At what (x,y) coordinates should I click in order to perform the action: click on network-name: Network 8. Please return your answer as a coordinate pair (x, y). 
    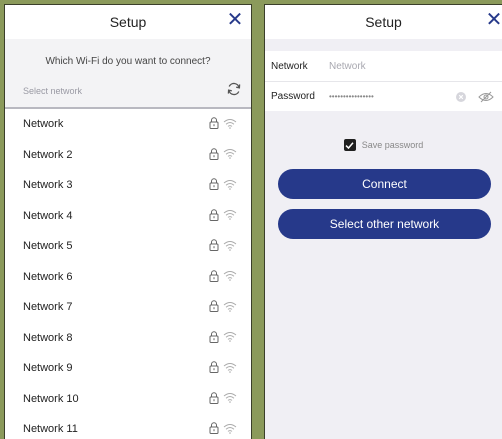
    Looking at the image, I should click on (48, 337).